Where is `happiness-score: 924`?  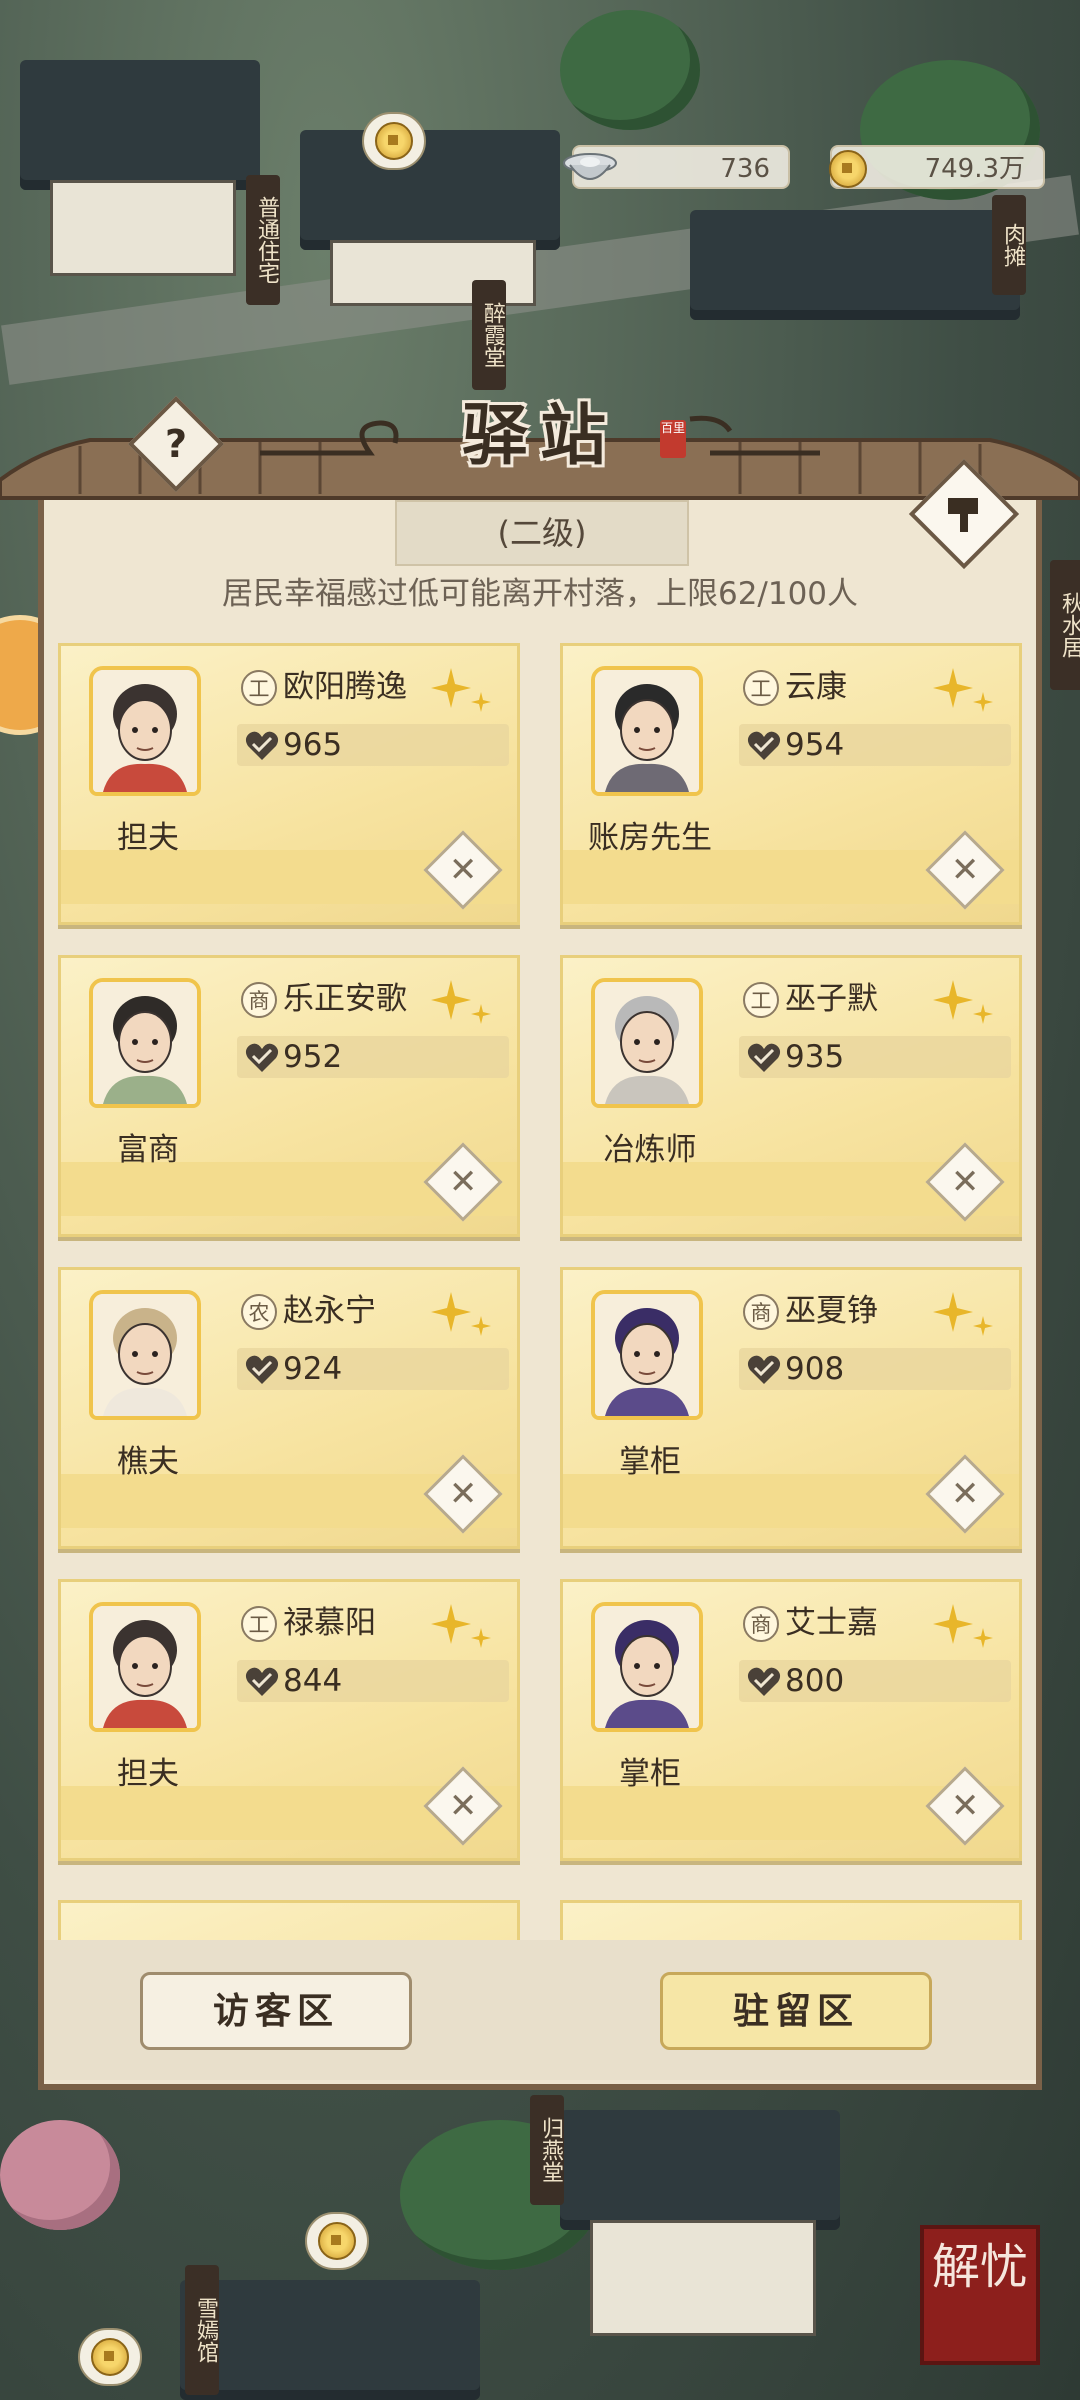
happiness-score: 924 is located at coordinates (313, 1369).